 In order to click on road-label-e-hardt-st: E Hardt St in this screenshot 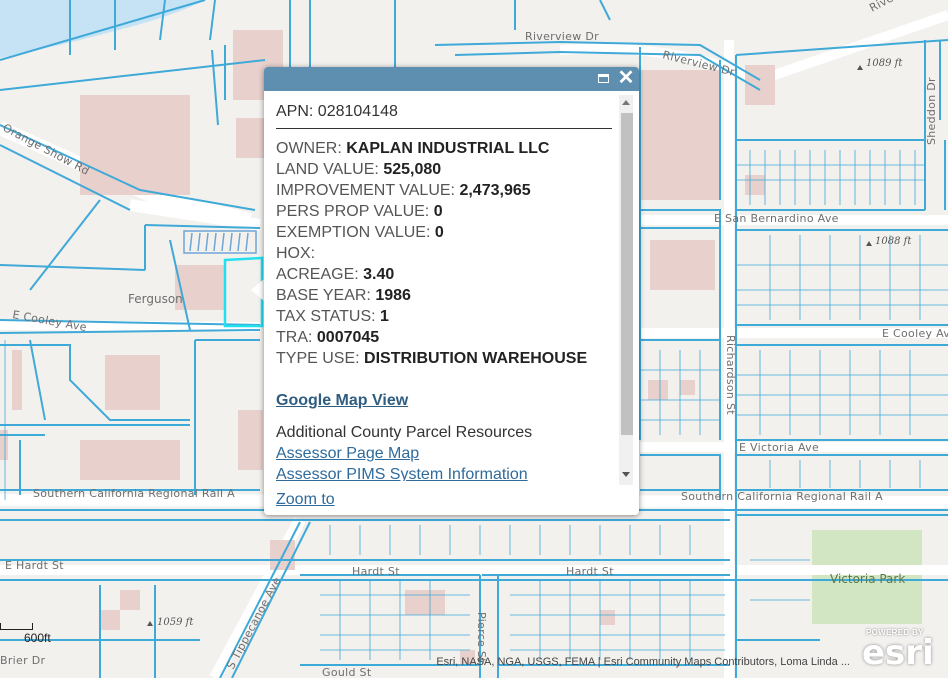, I will do `click(34, 565)`.